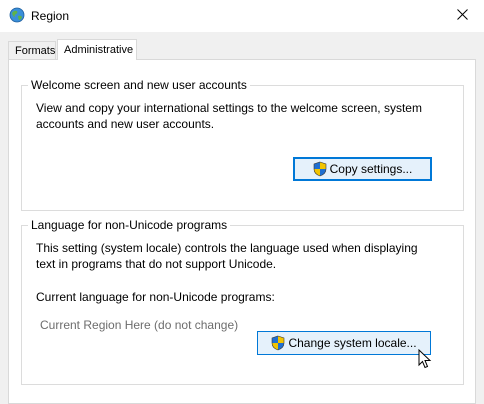  Describe the element at coordinates (17, 15) in the screenshot. I see `globe-icon` at that location.